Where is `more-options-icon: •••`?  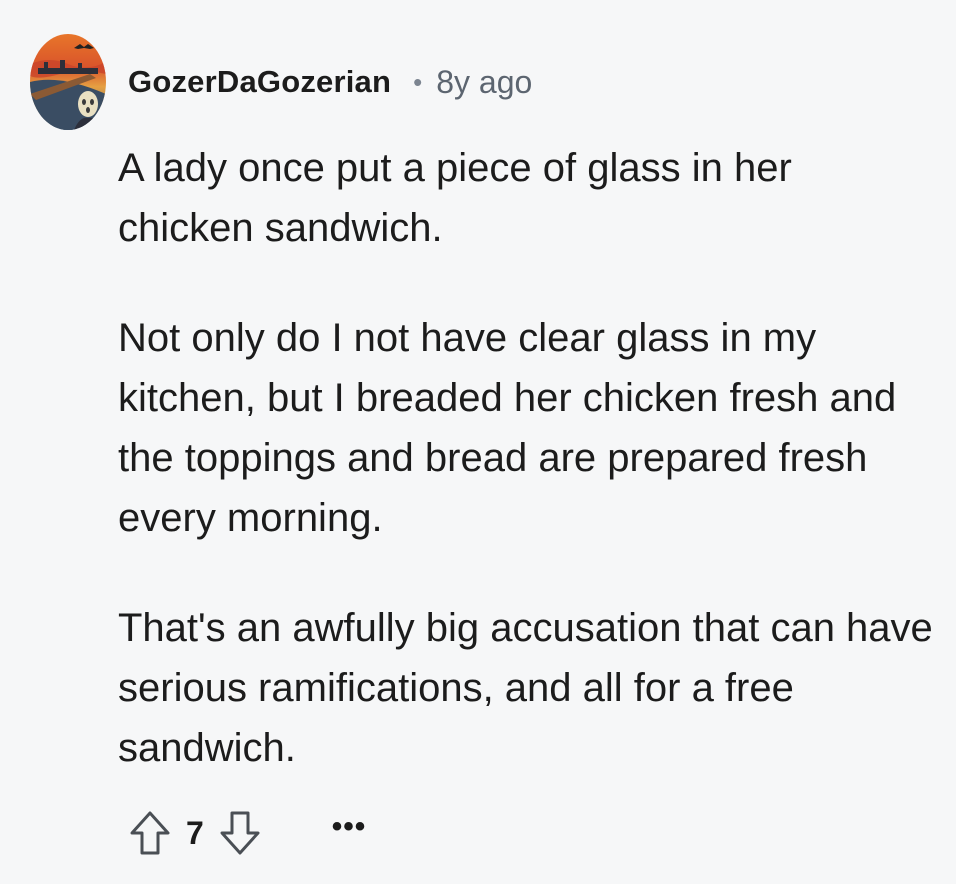
more-options-icon: ••• is located at coordinates (349, 833).